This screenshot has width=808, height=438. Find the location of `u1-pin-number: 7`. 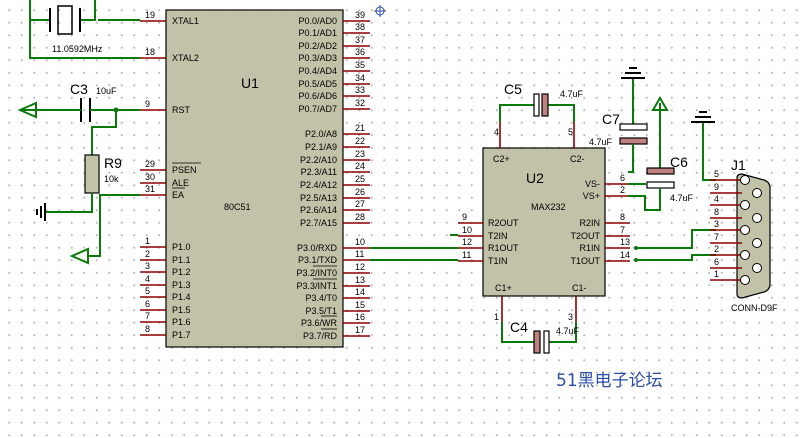

u1-pin-number: 7 is located at coordinates (147, 316).